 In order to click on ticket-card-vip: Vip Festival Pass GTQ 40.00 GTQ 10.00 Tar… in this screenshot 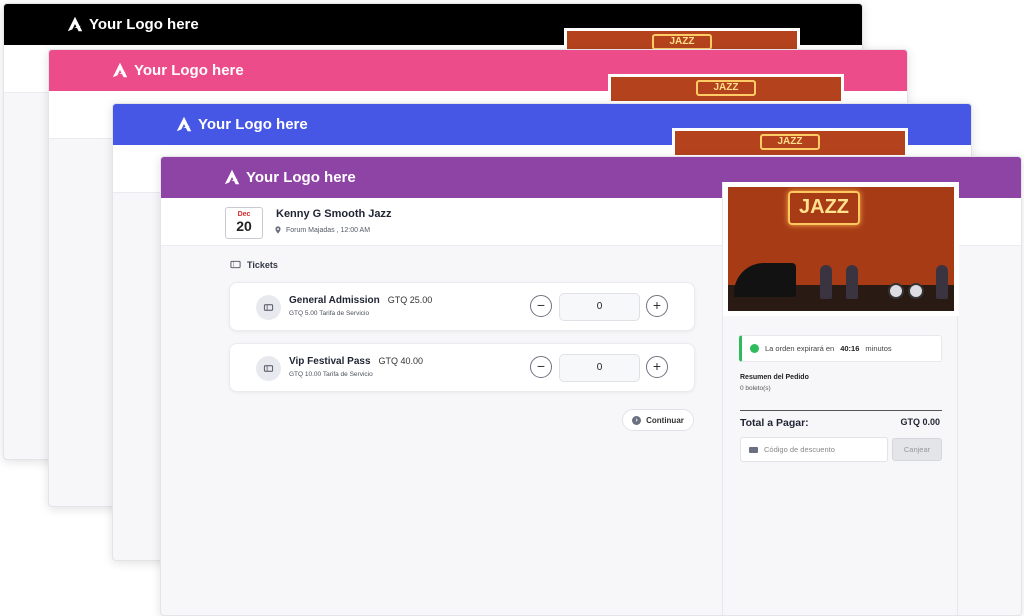, I will do `click(462, 367)`.